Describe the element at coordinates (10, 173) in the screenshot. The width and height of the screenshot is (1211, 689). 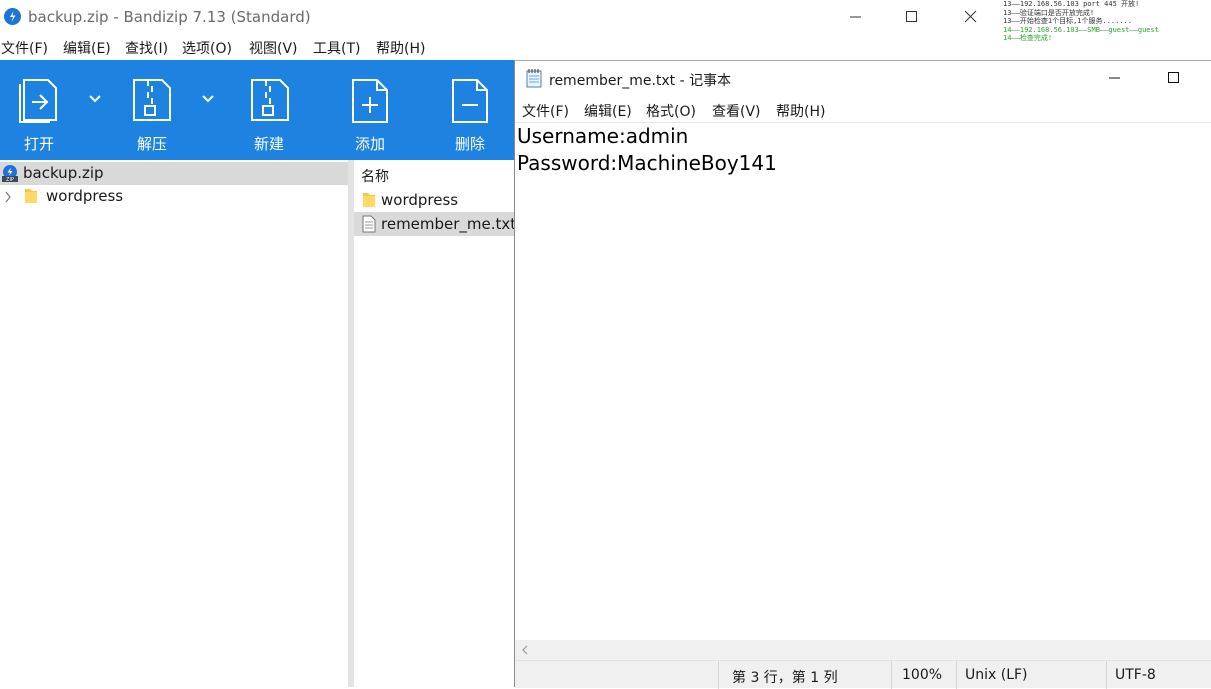
I see `zip-archive-icon: ZIP` at that location.